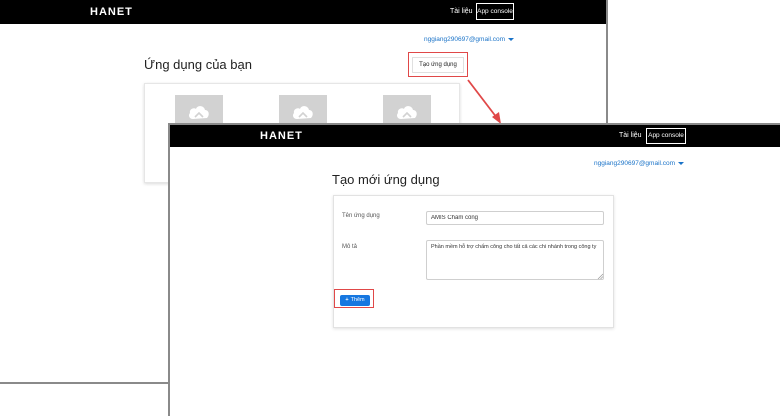  Describe the element at coordinates (198, 64) in the screenshot. I see `page-title: Ứng dụng của bạn` at that location.